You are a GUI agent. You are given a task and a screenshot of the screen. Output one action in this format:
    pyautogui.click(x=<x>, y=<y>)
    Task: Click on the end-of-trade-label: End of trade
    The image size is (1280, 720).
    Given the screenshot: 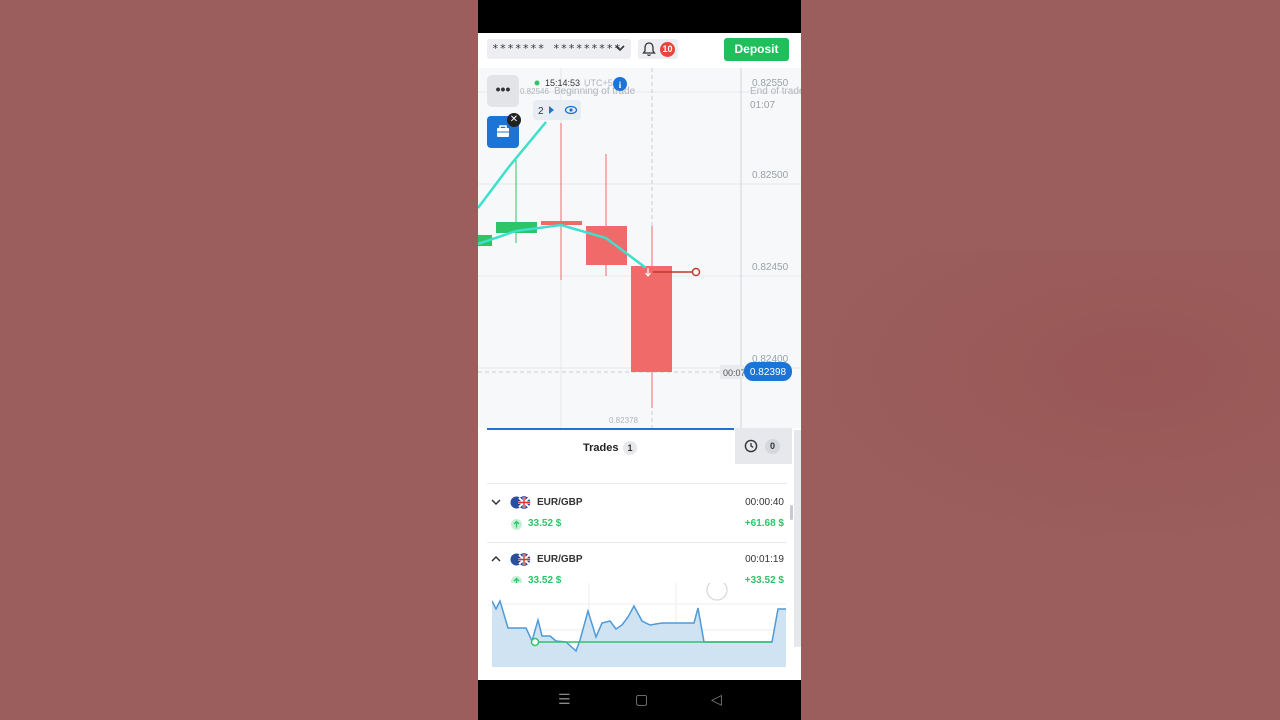 What is the action you would take?
    pyautogui.click(x=775, y=91)
    